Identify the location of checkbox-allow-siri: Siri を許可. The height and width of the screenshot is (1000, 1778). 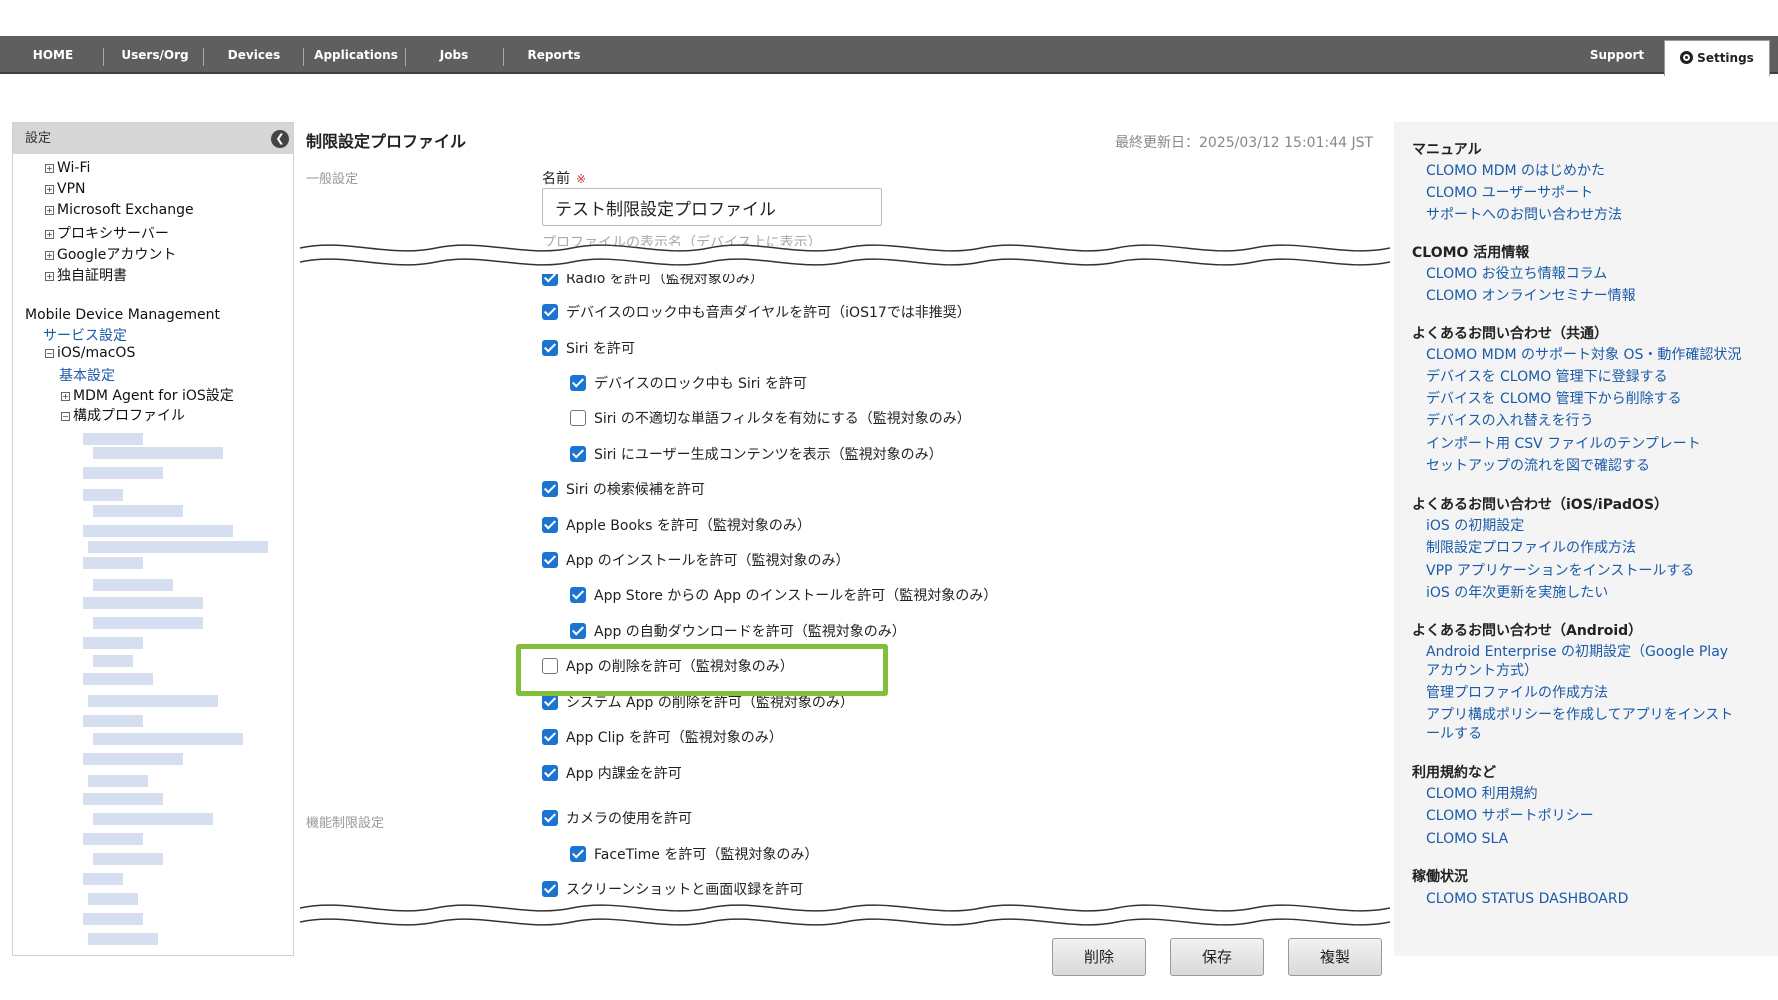
(588, 350).